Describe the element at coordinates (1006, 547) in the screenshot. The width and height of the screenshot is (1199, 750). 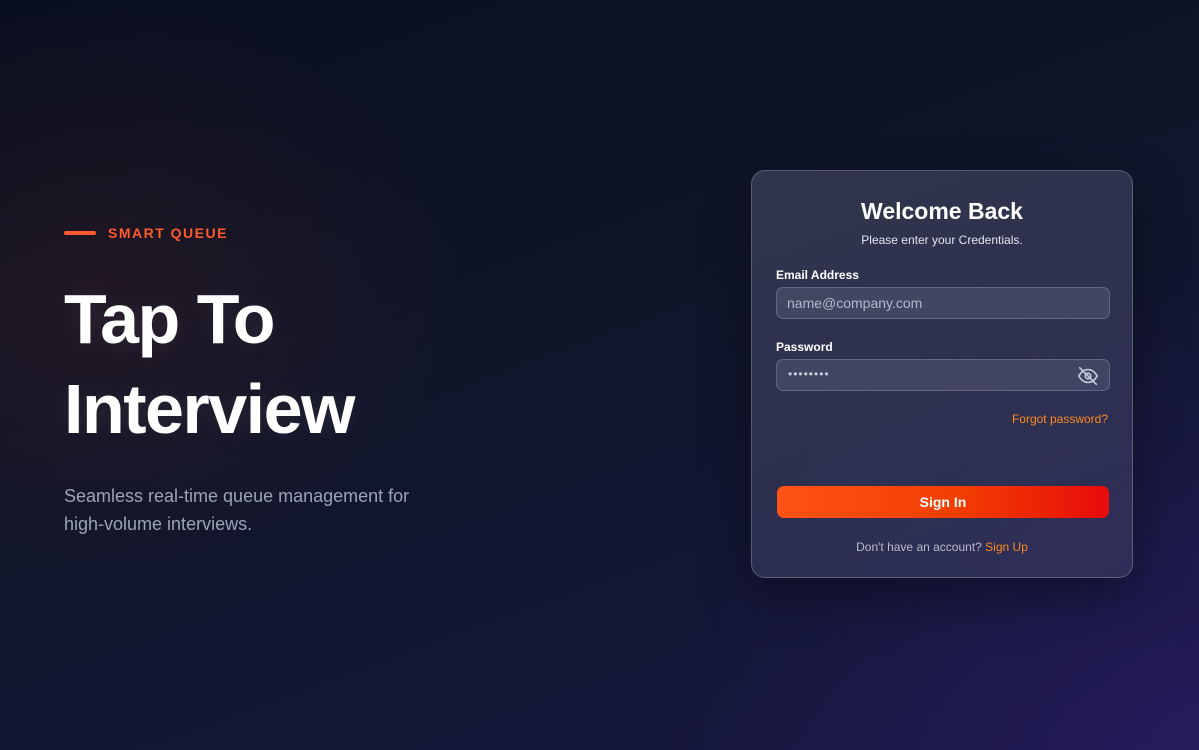
I see `sign-up-link: Sign Up` at that location.